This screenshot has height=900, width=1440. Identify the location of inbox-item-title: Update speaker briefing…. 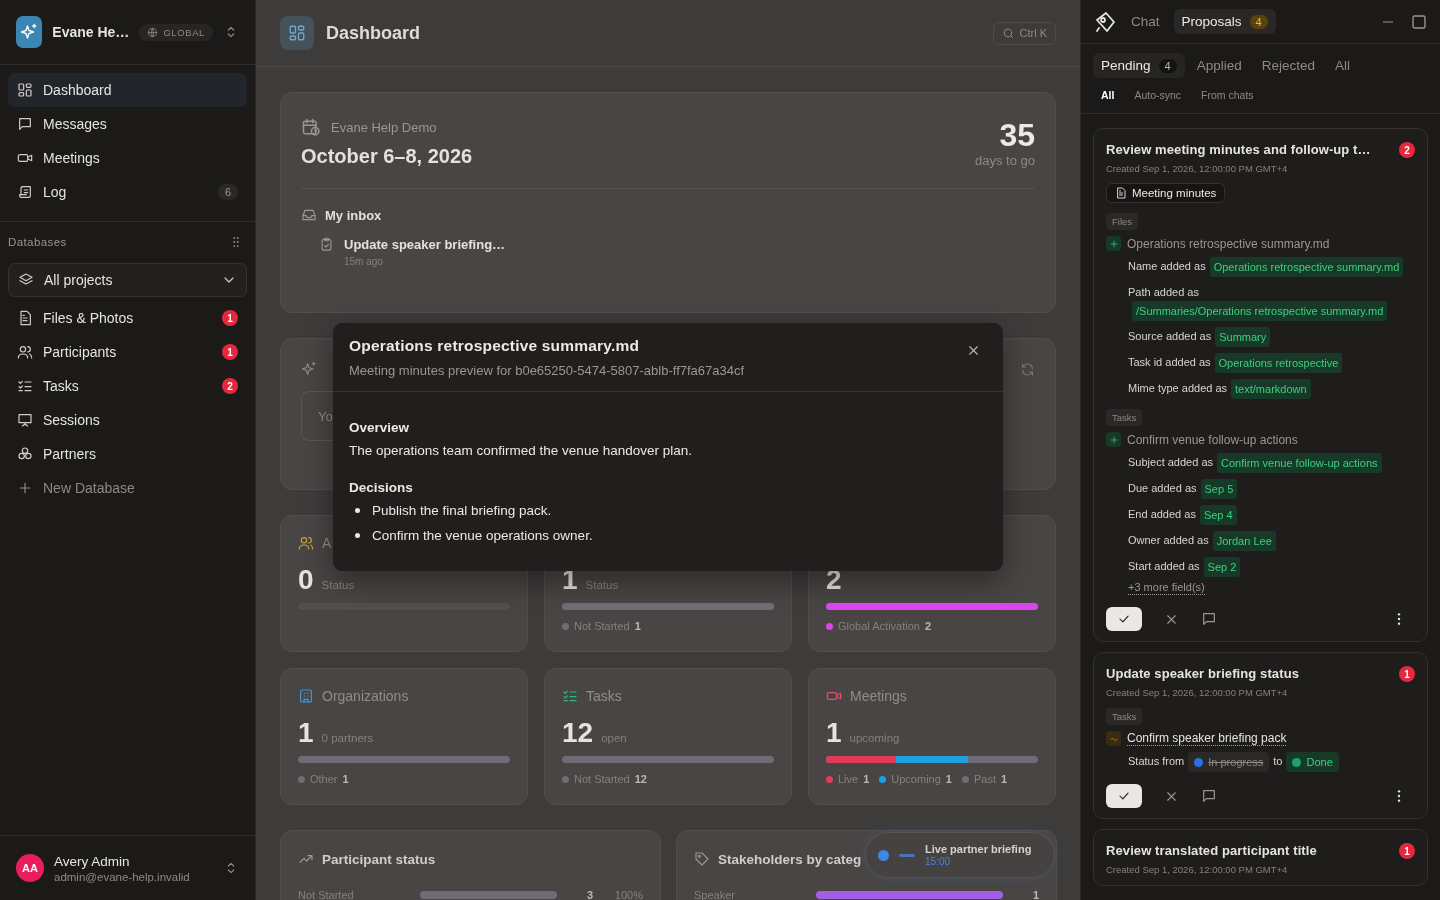
(425, 244).